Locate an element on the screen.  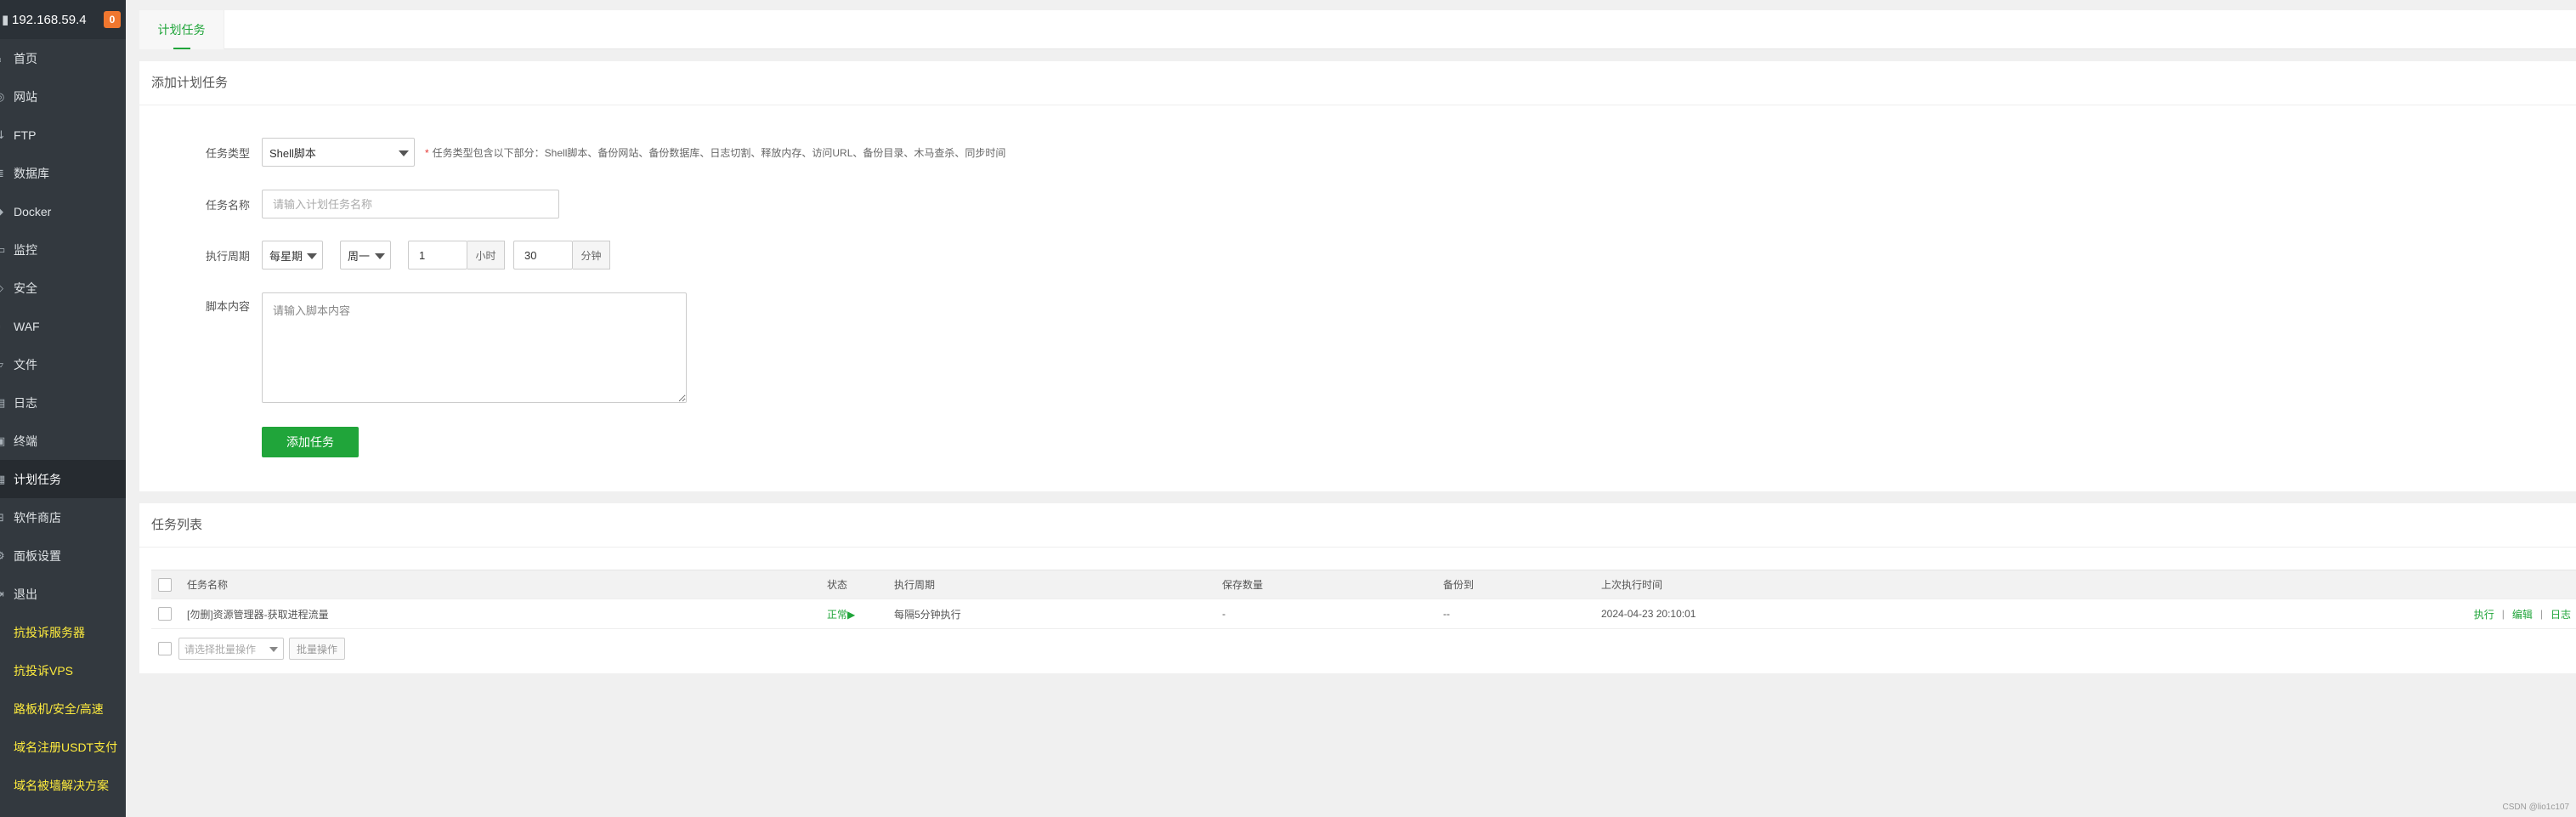
waf-icon: ◐ is located at coordinates (6, 326).